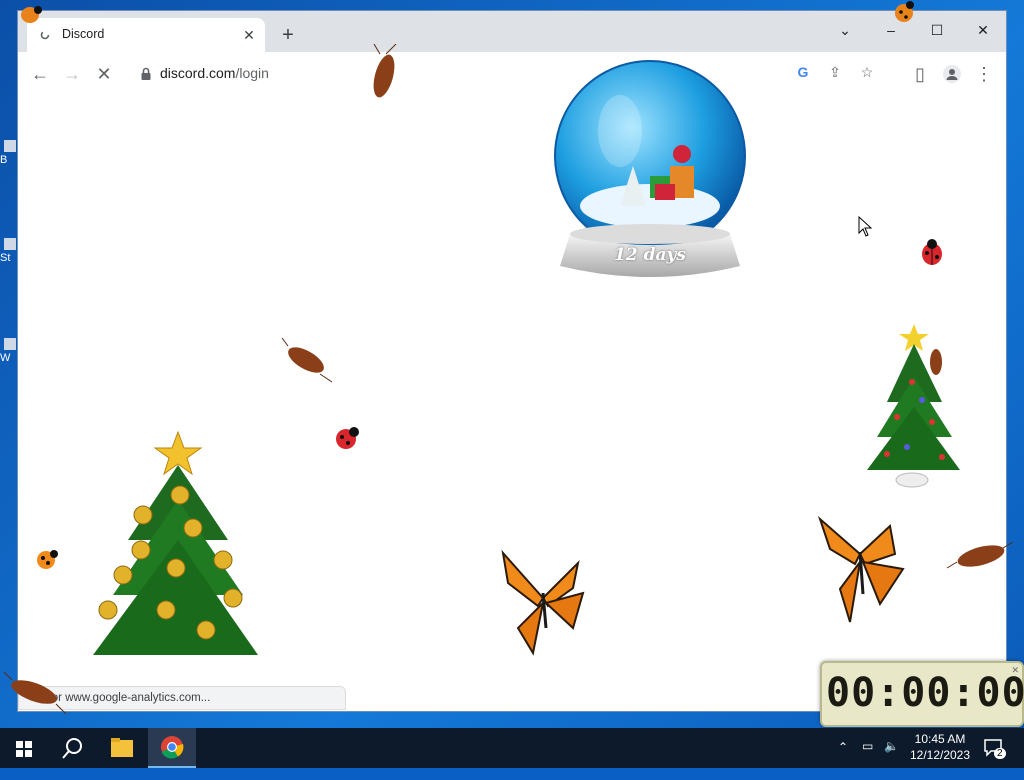 This screenshot has width=1024, height=780. I want to click on notification-center-icon: 2, so click(994, 756).